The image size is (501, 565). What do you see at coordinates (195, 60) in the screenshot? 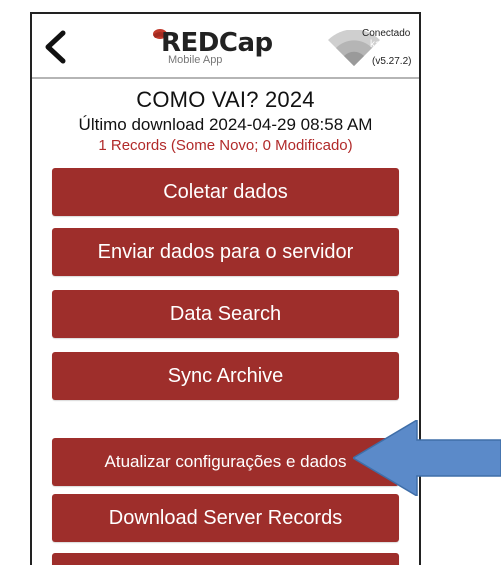
I see `logo-subtitle: Mobile App` at bounding box center [195, 60].